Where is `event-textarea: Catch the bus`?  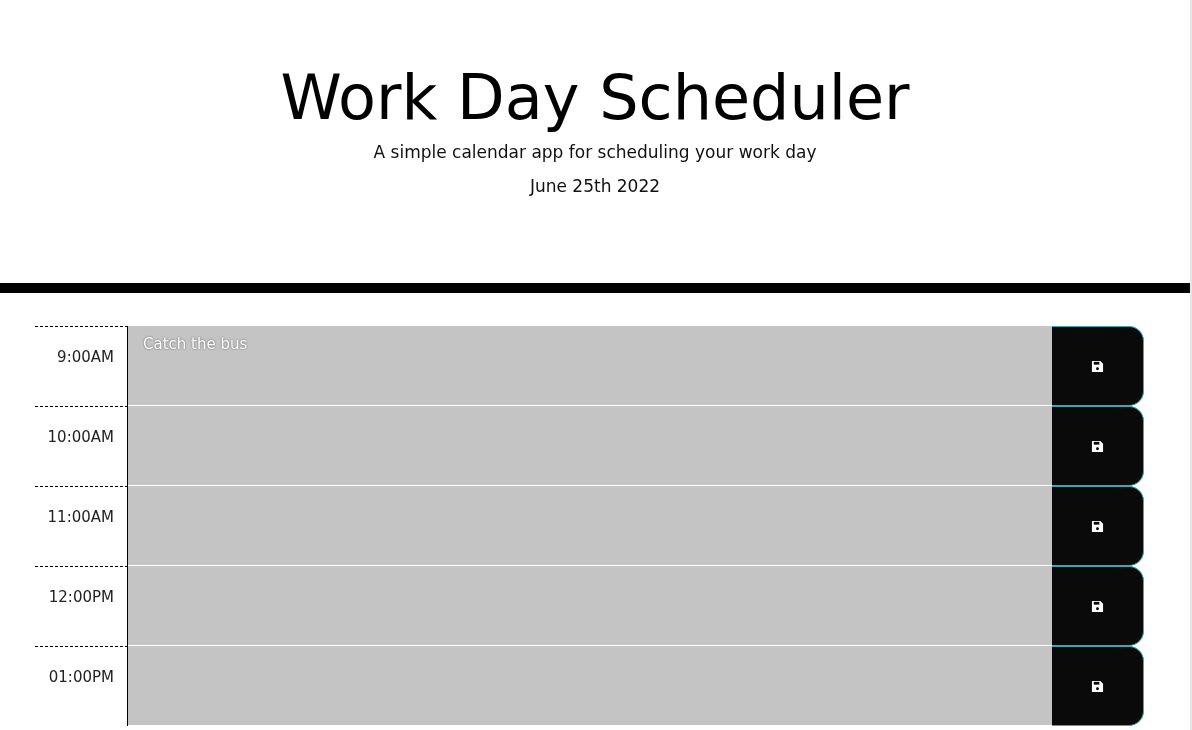
event-textarea: Catch the bus is located at coordinates (590, 366).